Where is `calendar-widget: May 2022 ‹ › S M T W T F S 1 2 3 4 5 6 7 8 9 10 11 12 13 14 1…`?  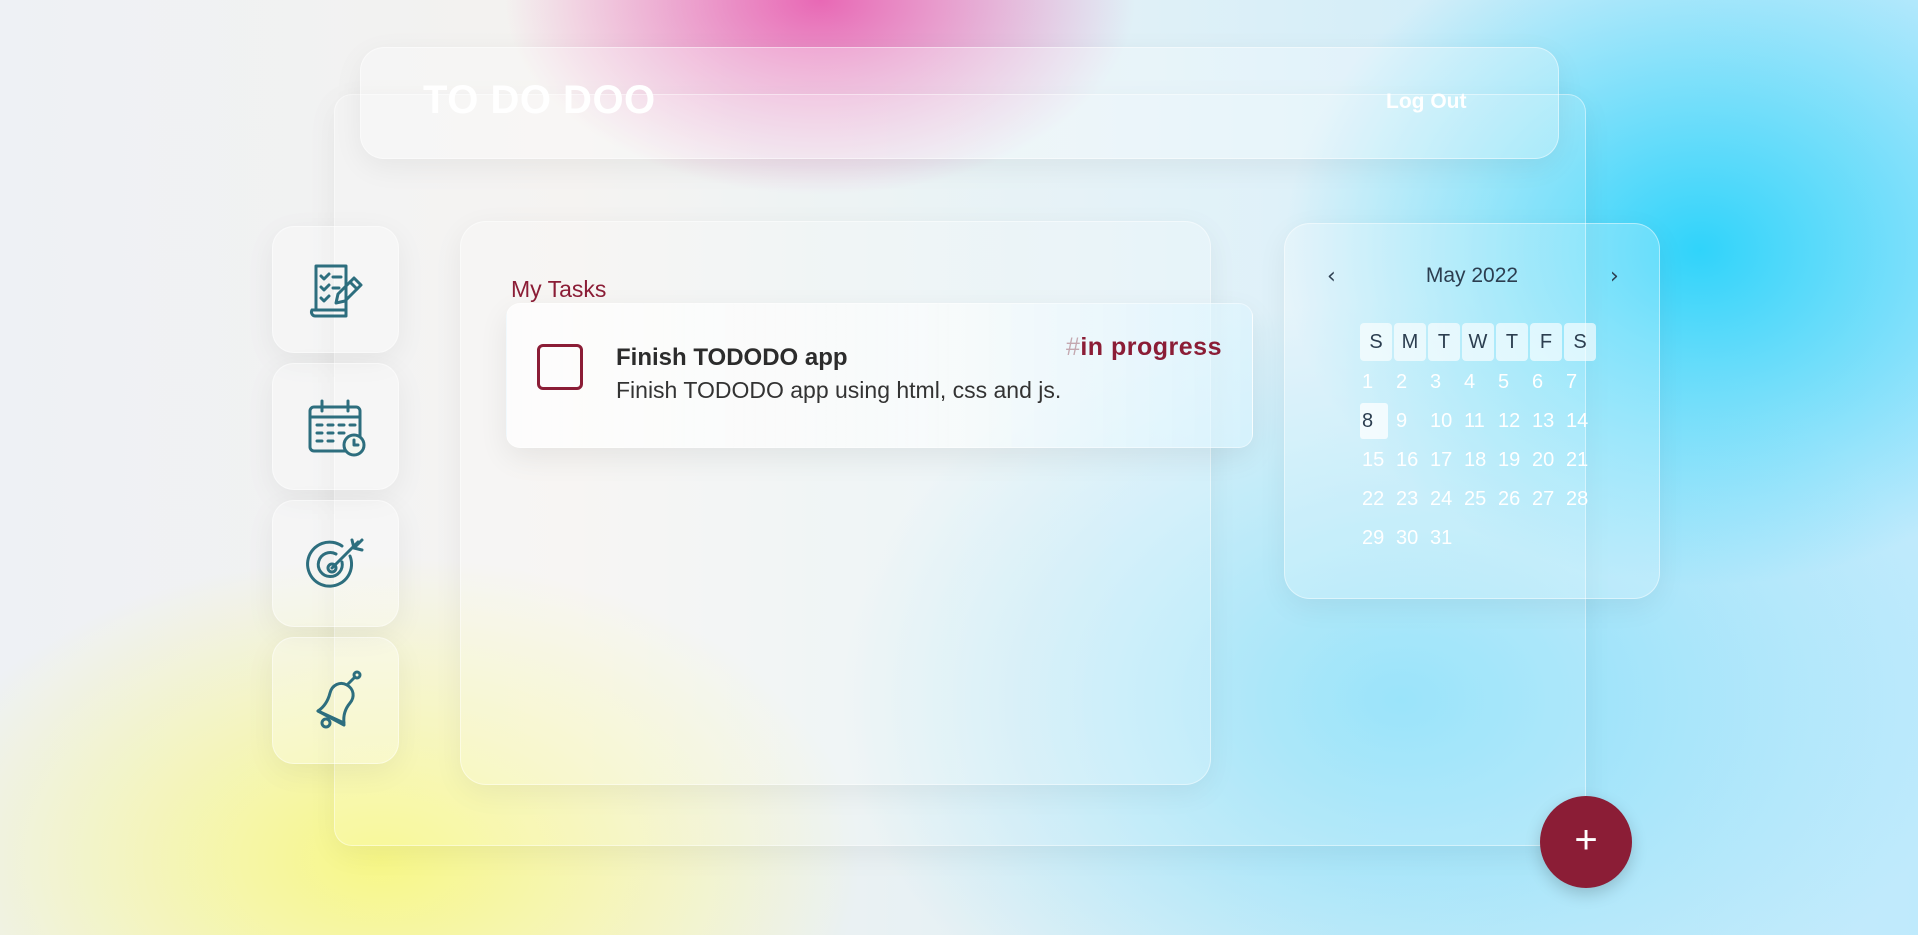
calendar-widget: May 2022 ‹ › S M T W T F S 1 2 3 4 5 6 7 8 9 10 11 12 13 14 1… is located at coordinates (1472, 411).